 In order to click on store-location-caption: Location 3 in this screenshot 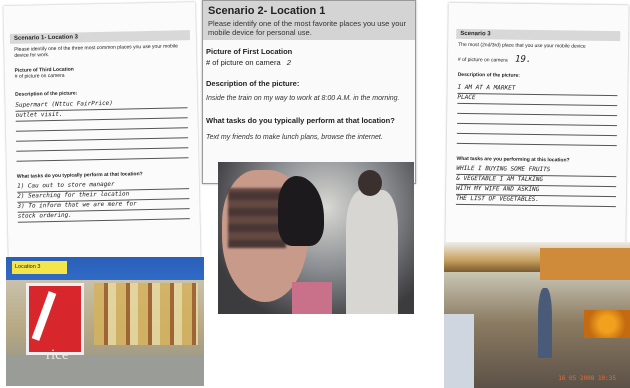, I will do `click(39, 267)`.